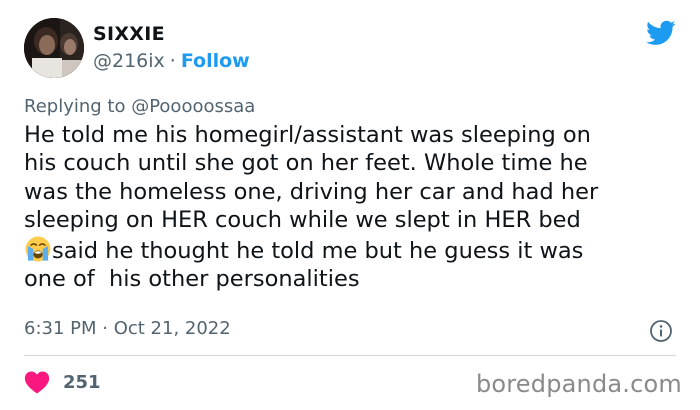 The width and height of the screenshot is (700, 410). Describe the element at coordinates (350, 355) in the screenshot. I see `divider` at that location.